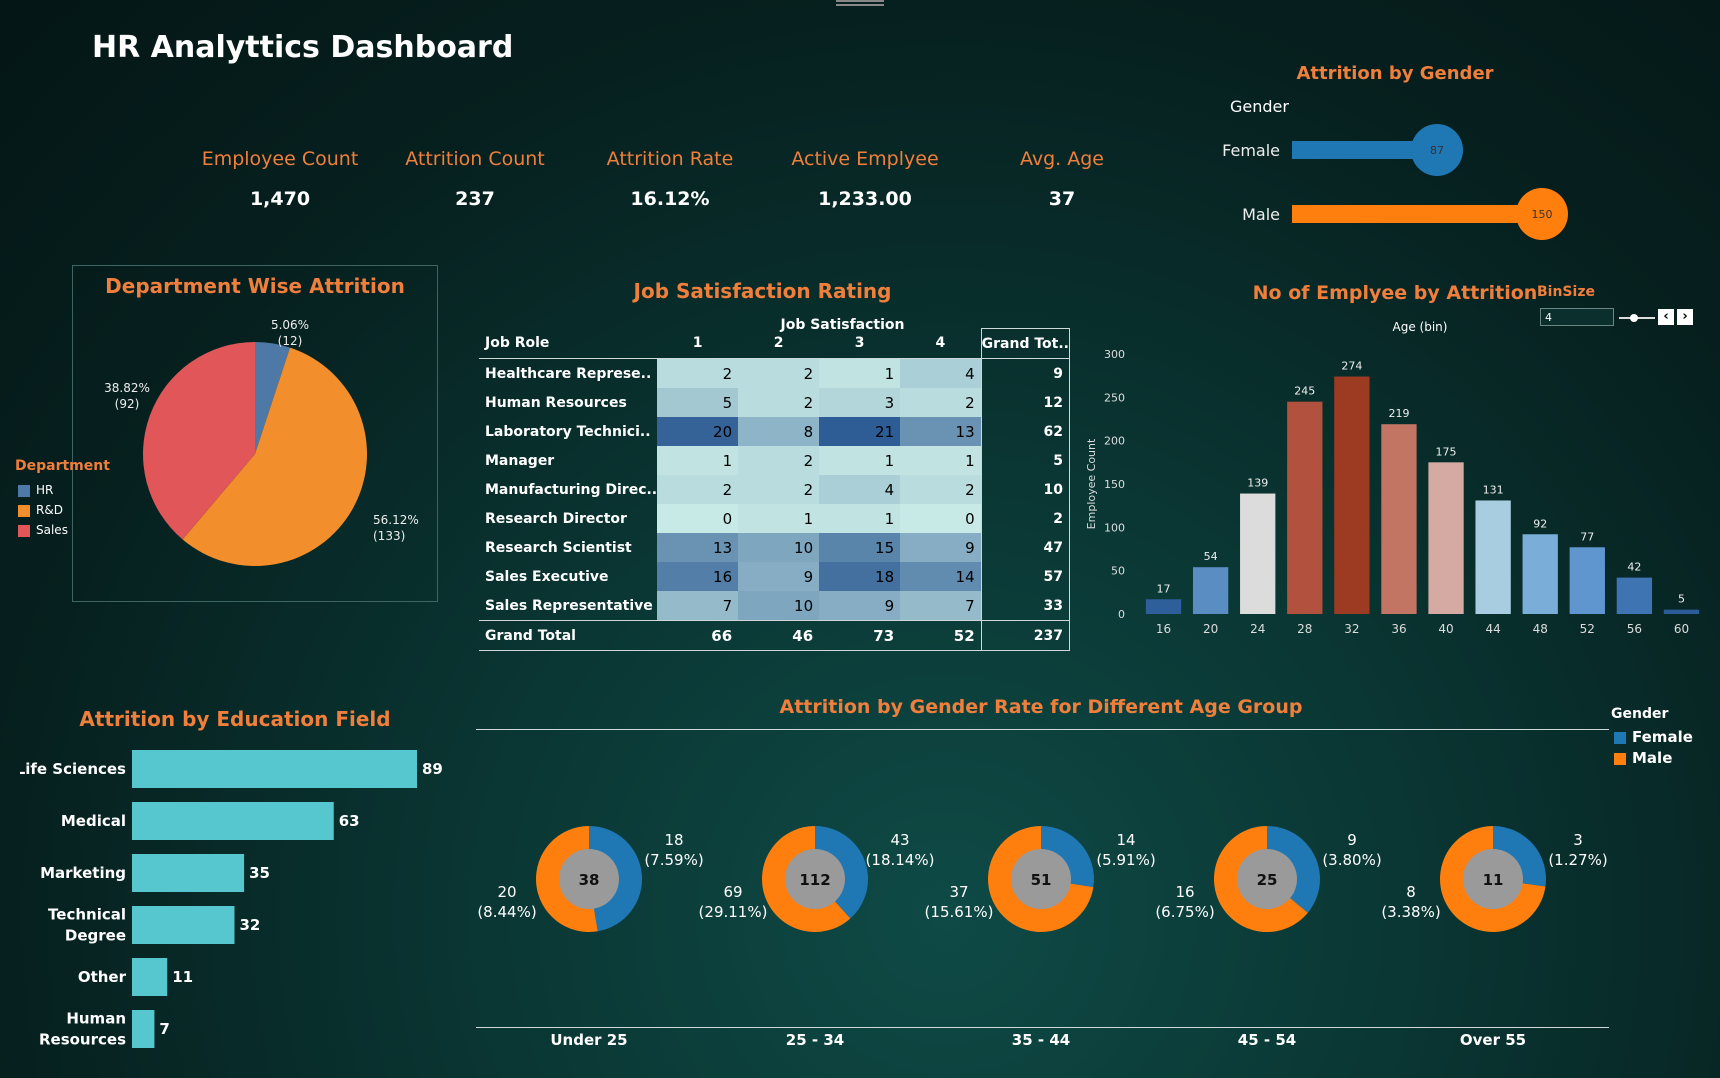  I want to click on heatmap-row: Sales Executive 16 9 18 14 57, so click(774, 576).